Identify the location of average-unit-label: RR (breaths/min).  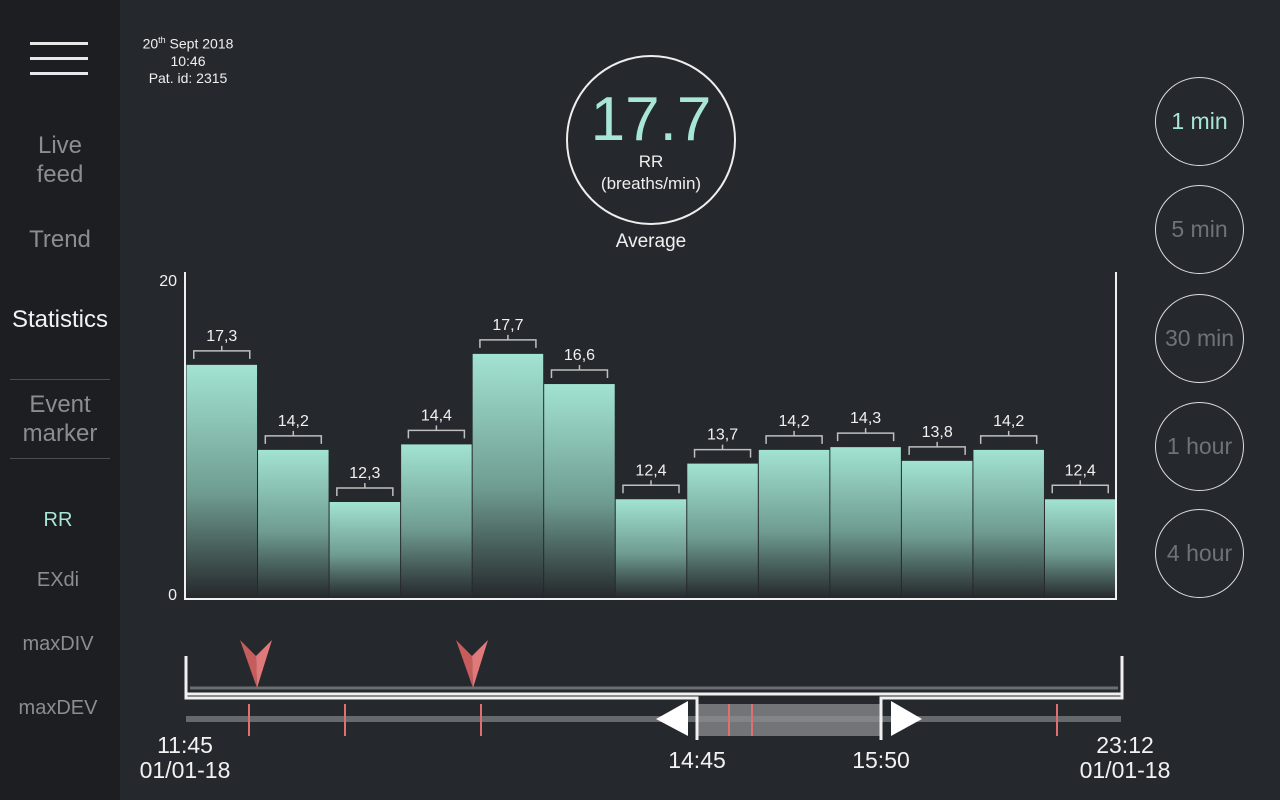
(651, 172).